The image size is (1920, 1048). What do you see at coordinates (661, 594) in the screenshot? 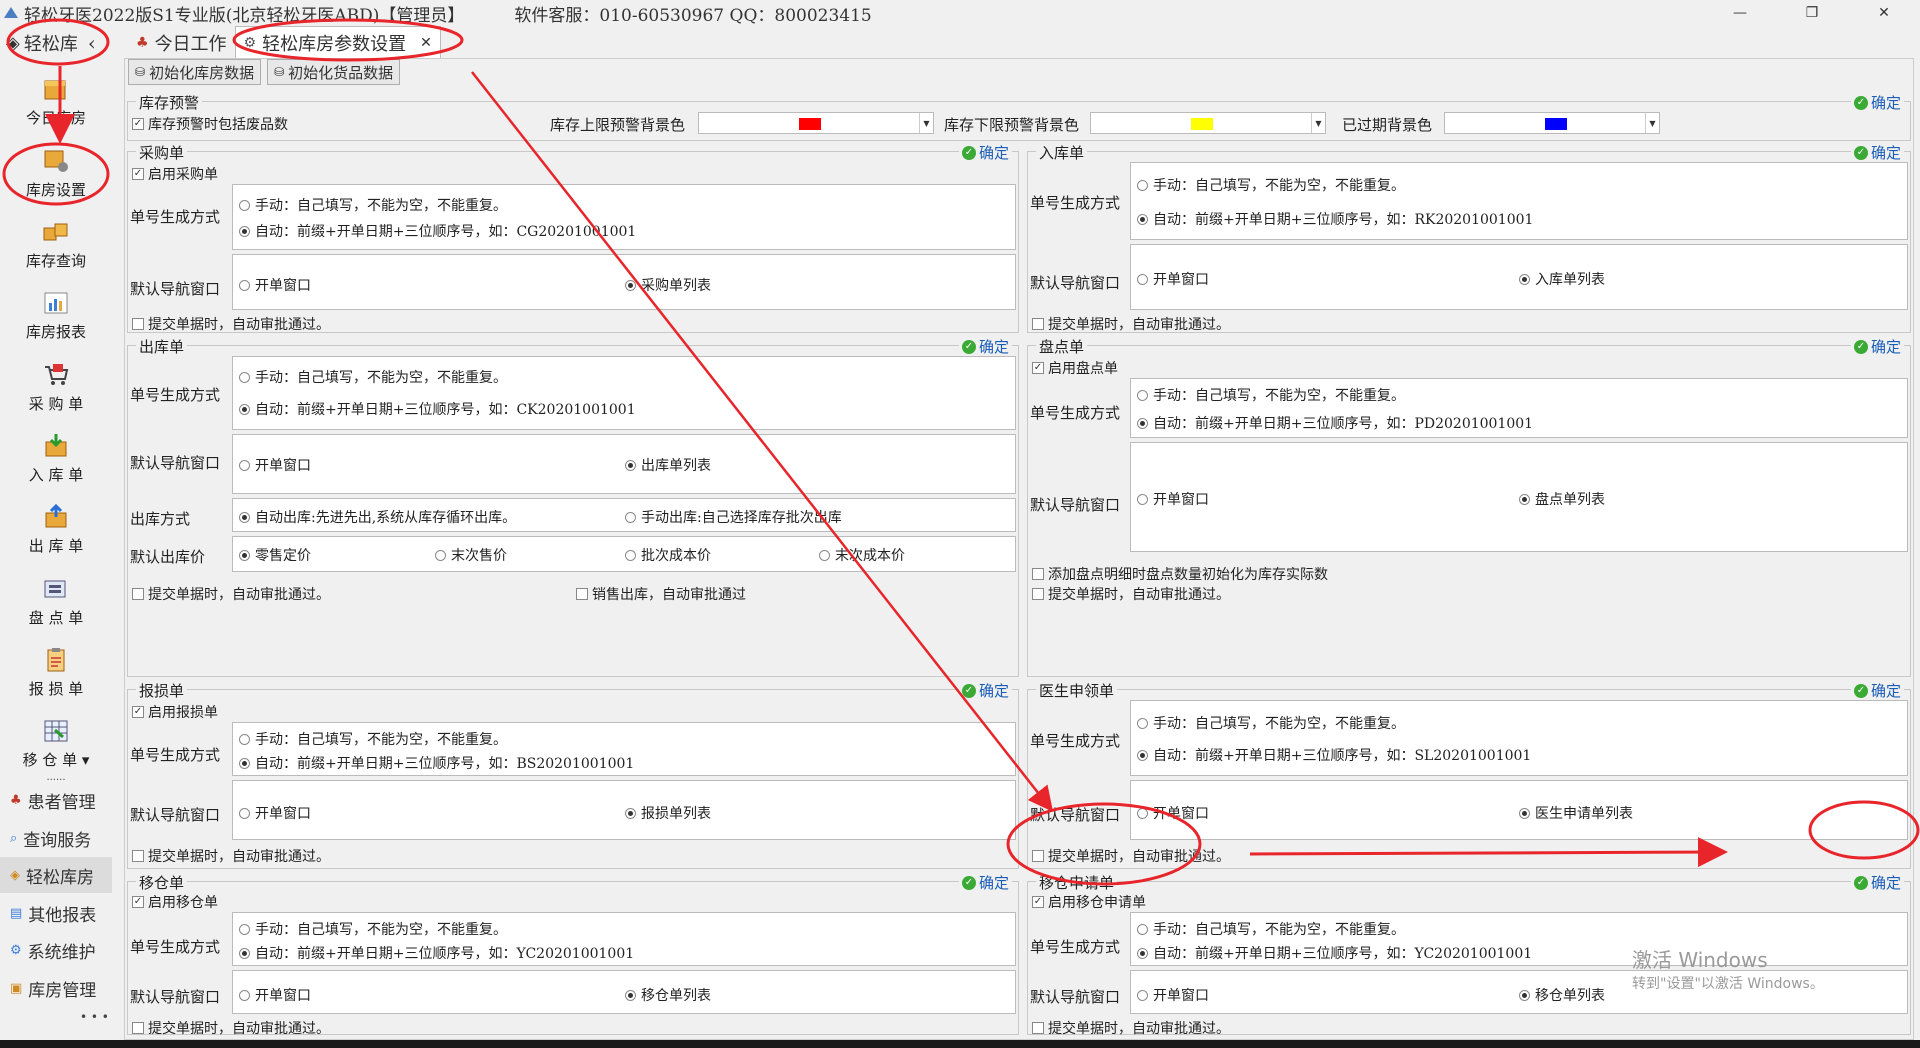
I see `sale-auto-checkbox: 销售出库，自动审批通过` at bounding box center [661, 594].